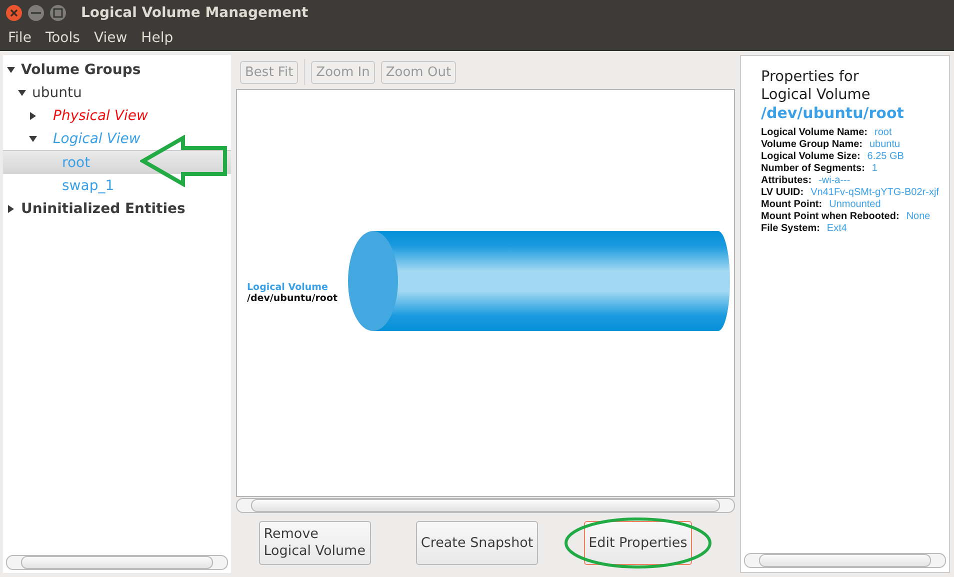 Image resolution: width=954 pixels, height=577 pixels. What do you see at coordinates (194, 12) in the screenshot?
I see `window-title: Logical Volume Management` at bounding box center [194, 12].